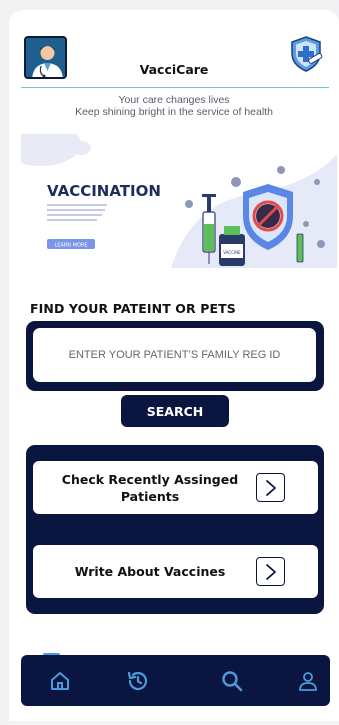  I want to click on write-about-vaccines-card: Write About Vaccines, so click(175, 571).